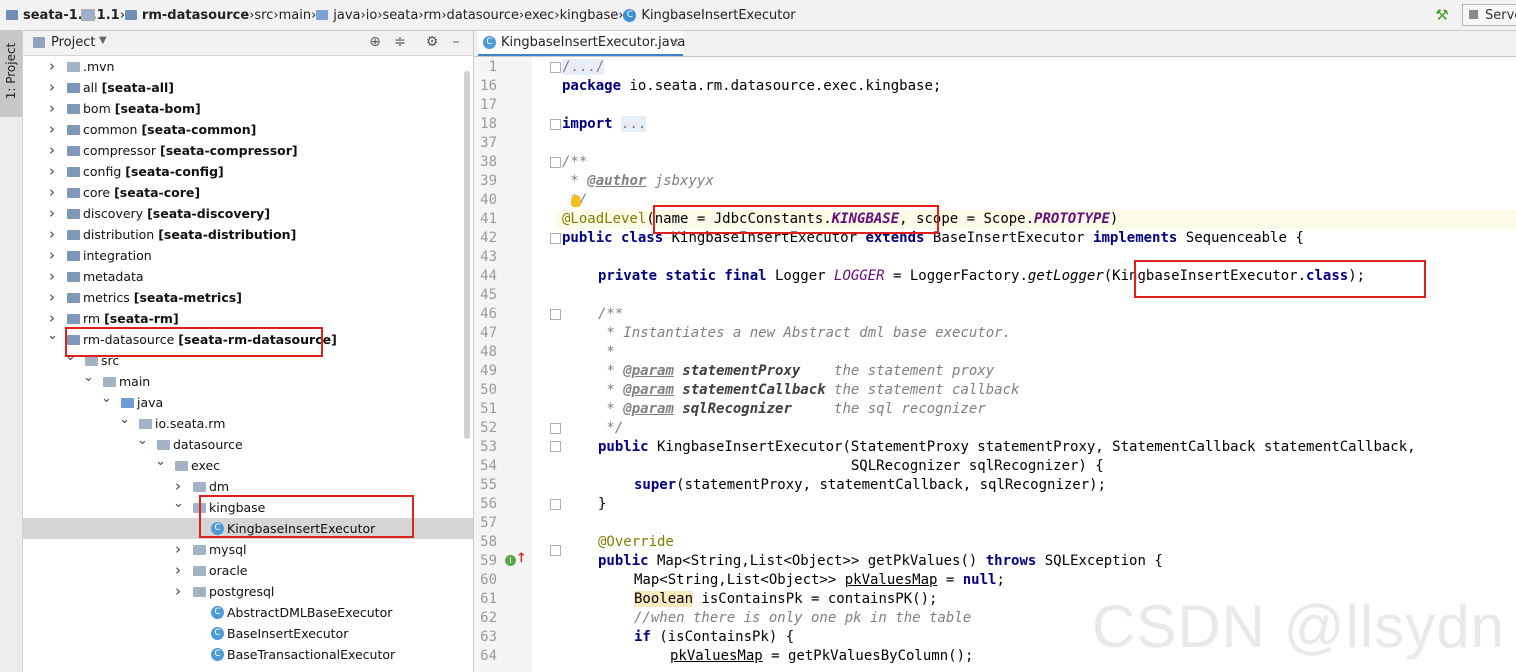 The width and height of the screenshot is (1516, 672). Describe the element at coordinates (63, 15) in the screenshot. I see `breadcrumb-item: seata-1.4.1.1` at that location.